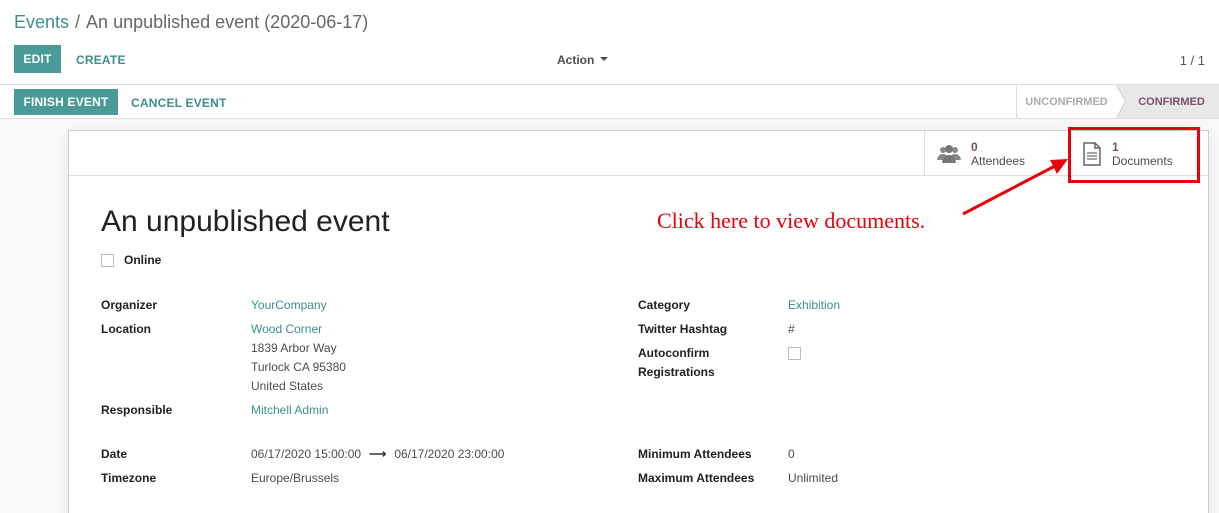 Image resolution: width=1219 pixels, height=513 pixels. Describe the element at coordinates (791, 454) in the screenshot. I see `minimum-attendees-value: 0` at that location.